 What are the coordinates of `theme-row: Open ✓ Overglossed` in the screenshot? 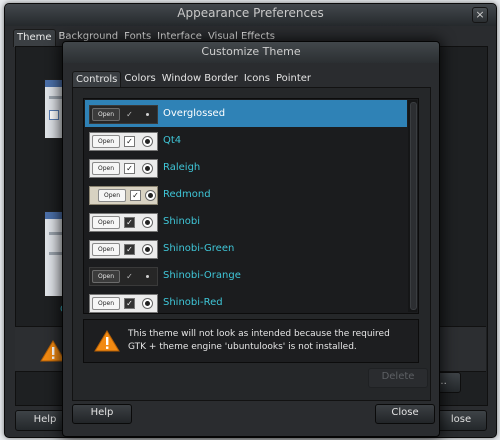 It's located at (246, 113).